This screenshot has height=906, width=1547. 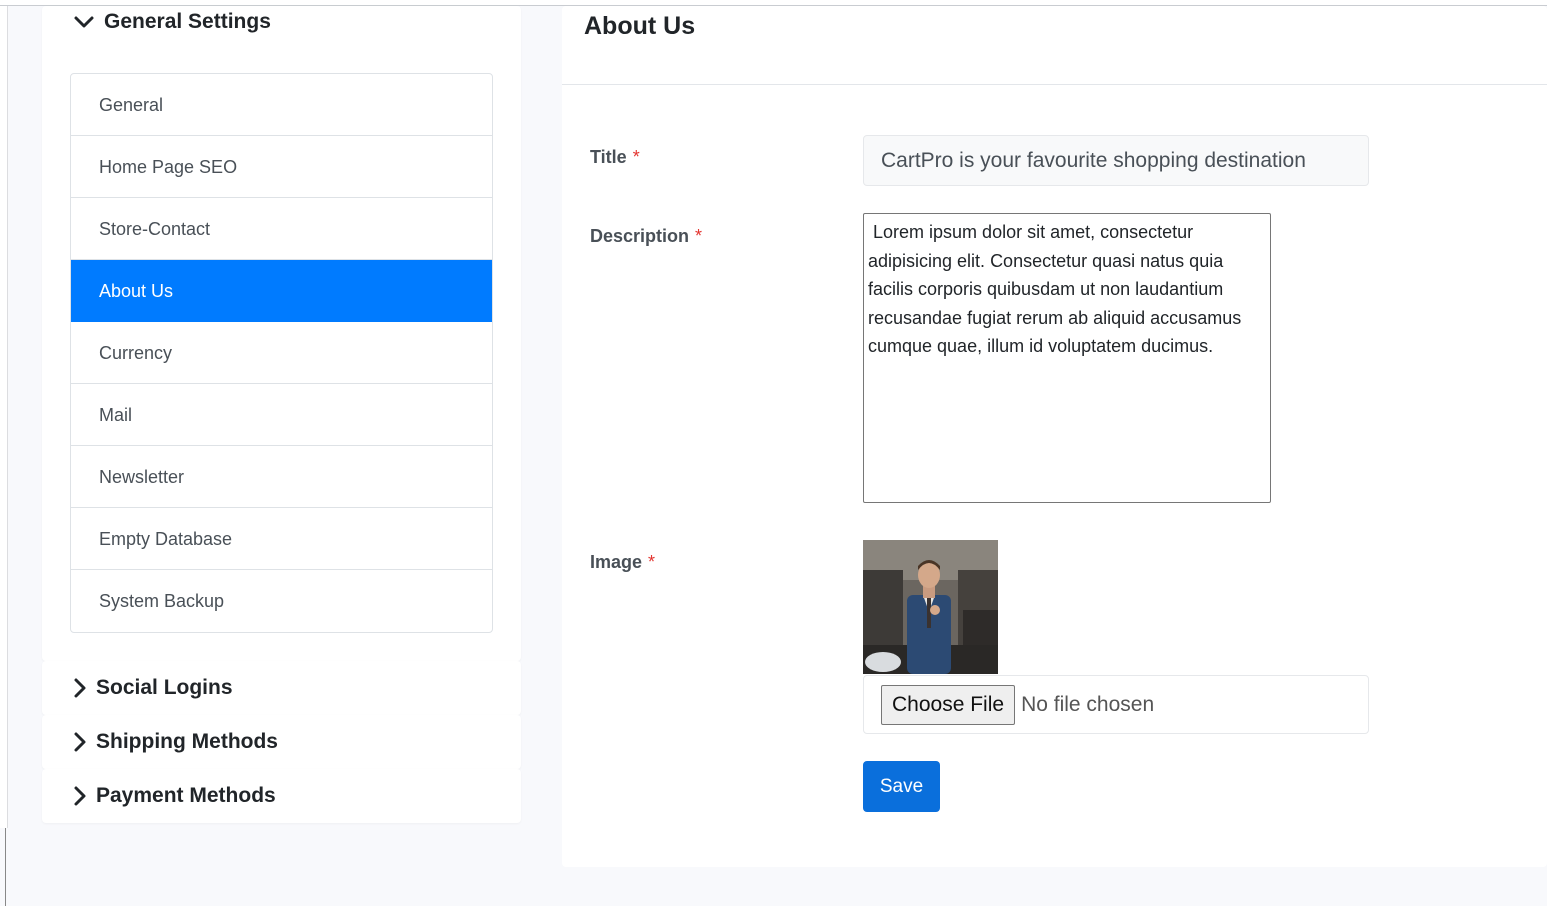 I want to click on image-label: Image *, so click(x=623, y=562).